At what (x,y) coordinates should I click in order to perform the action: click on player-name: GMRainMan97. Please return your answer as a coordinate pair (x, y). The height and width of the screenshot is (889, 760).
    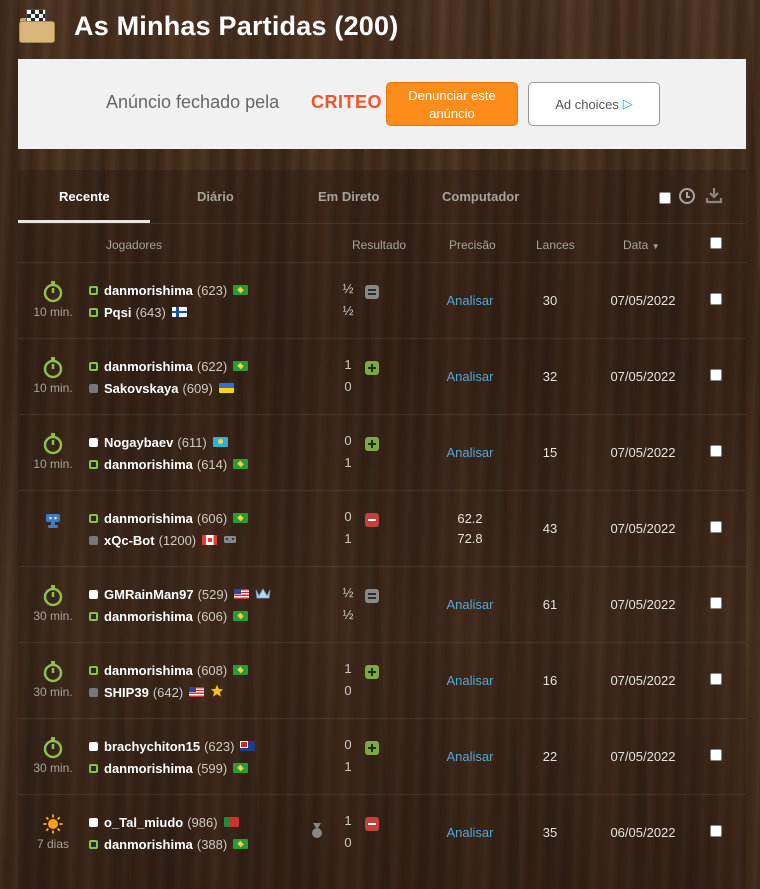
    Looking at the image, I should click on (149, 594).